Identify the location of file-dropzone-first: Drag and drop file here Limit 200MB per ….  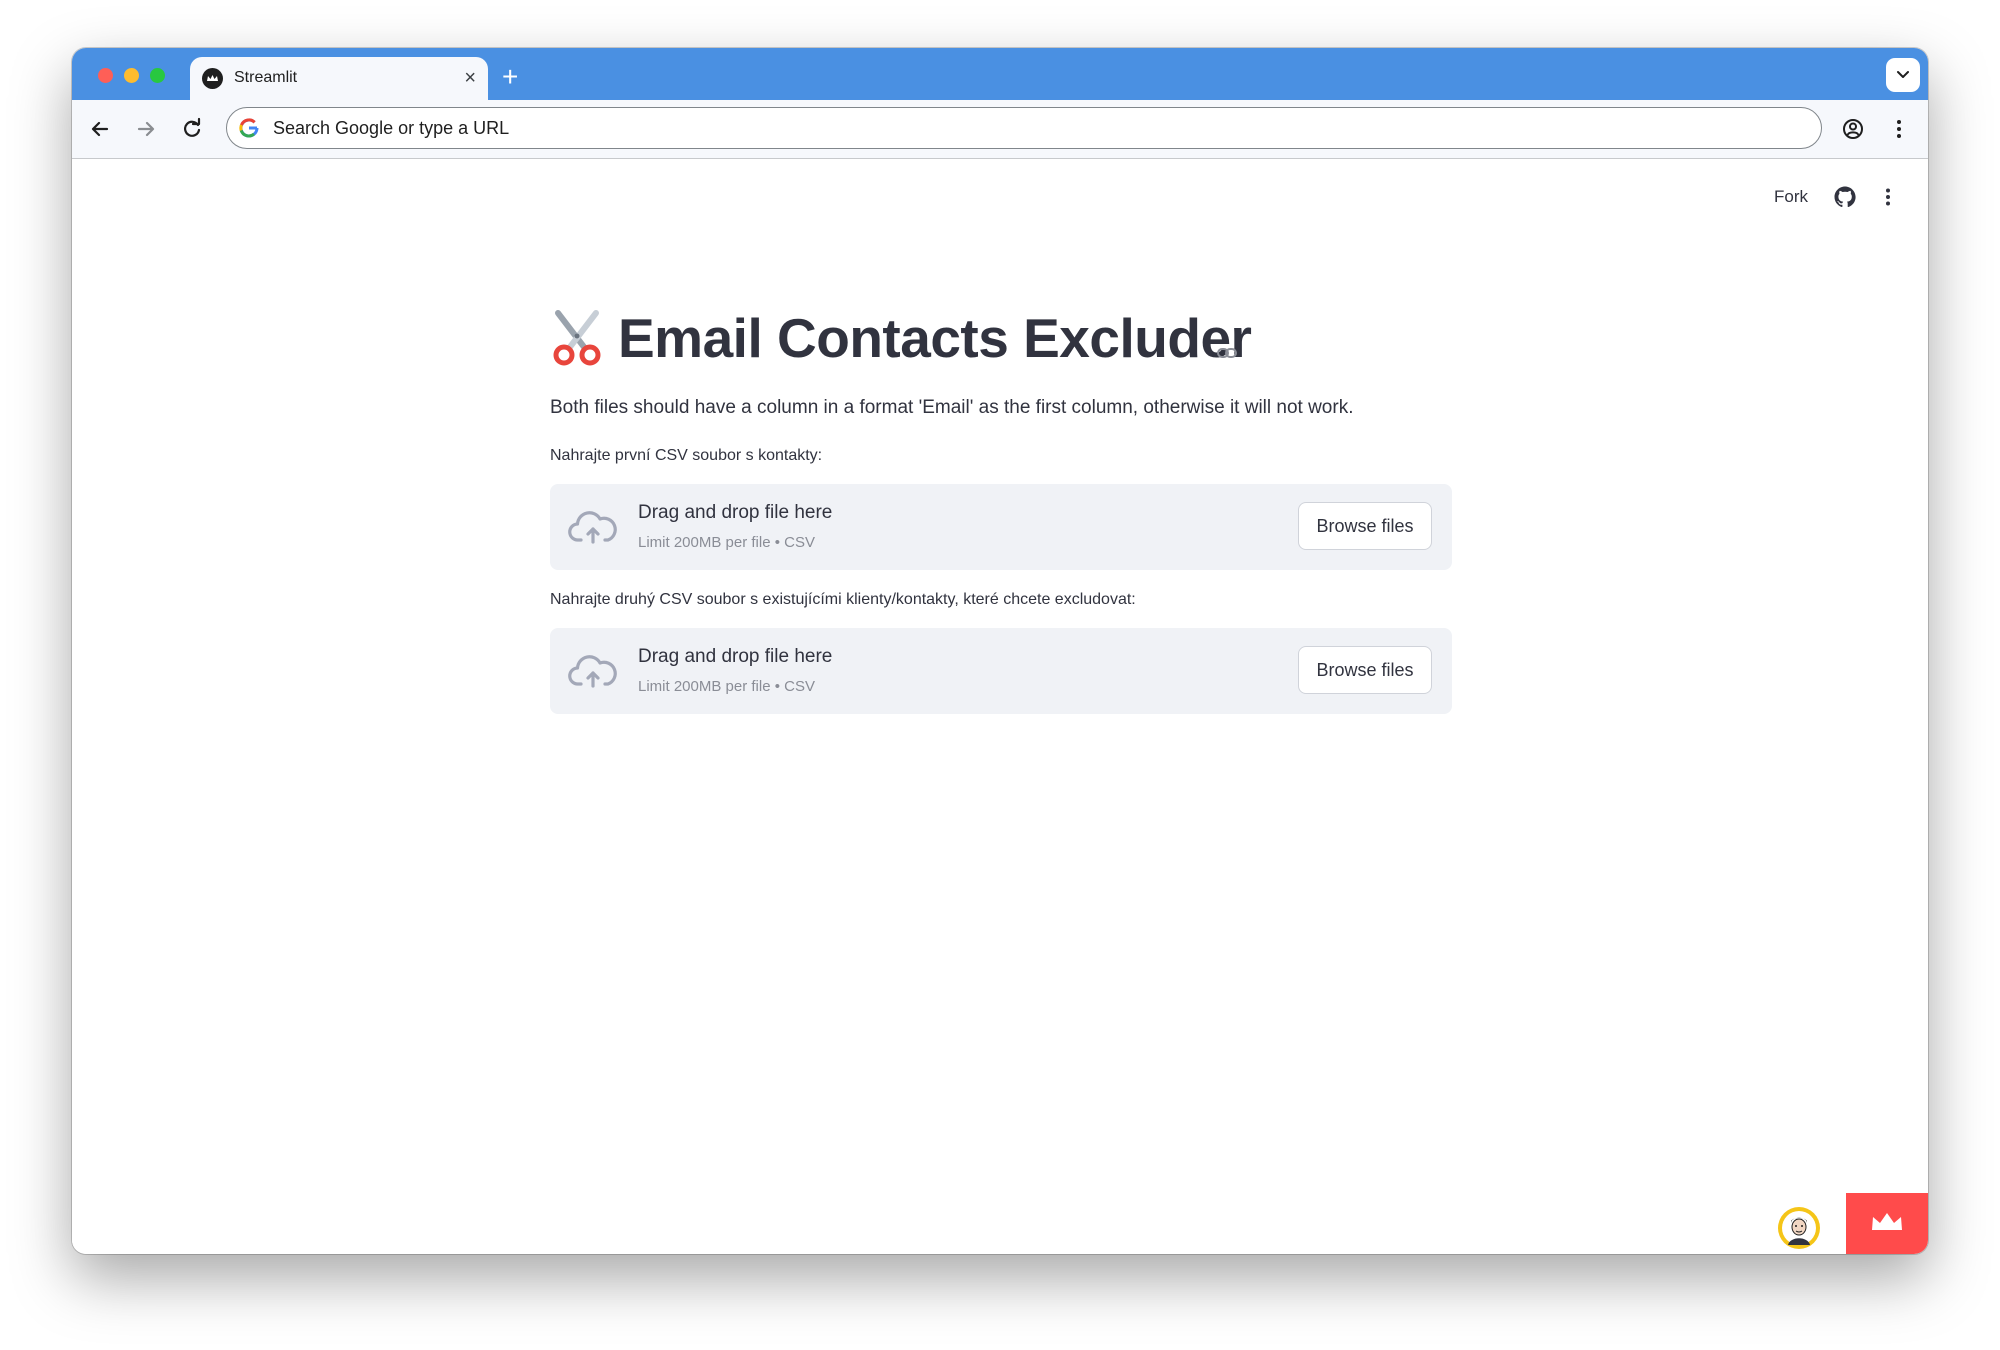
(1001, 527).